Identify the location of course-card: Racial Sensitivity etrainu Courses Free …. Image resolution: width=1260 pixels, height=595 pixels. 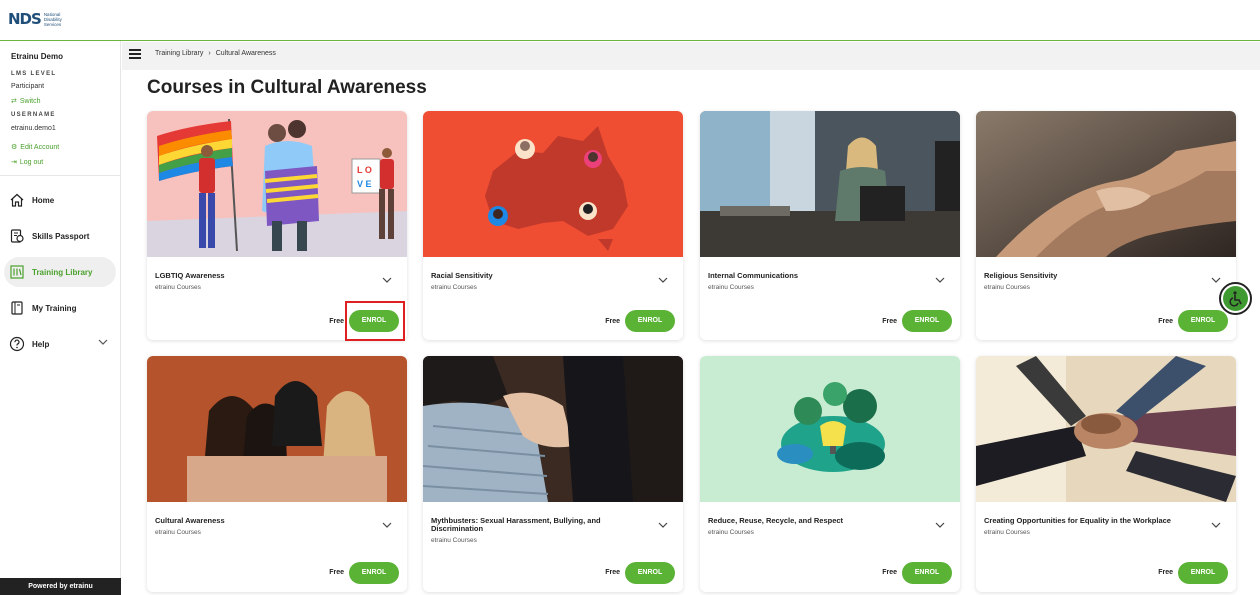
(553, 225).